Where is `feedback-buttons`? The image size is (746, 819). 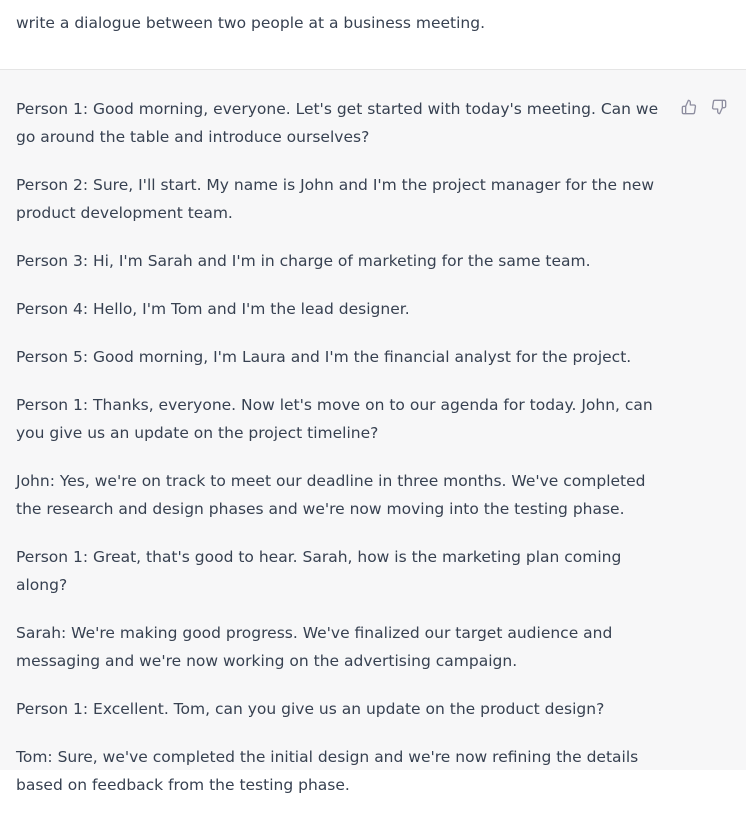 feedback-buttons is located at coordinates (704, 107).